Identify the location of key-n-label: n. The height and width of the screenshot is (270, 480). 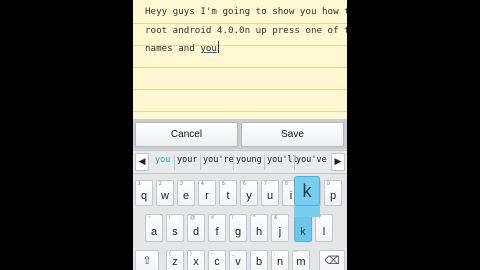
(280, 262).